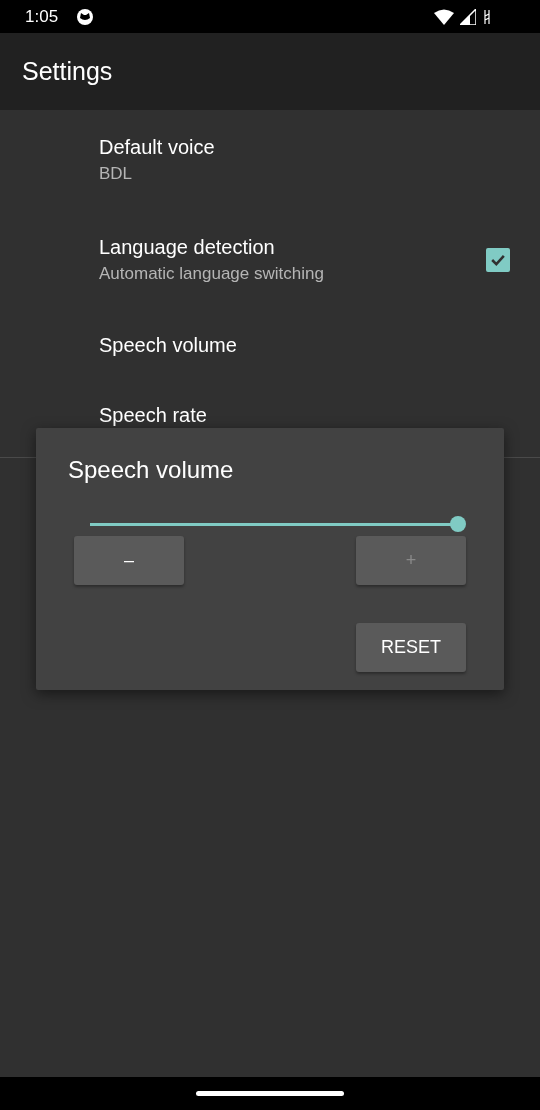 This screenshot has width=540, height=1110. Describe the element at coordinates (270, 160) in the screenshot. I see `preference-item: Default voice BDL` at that location.